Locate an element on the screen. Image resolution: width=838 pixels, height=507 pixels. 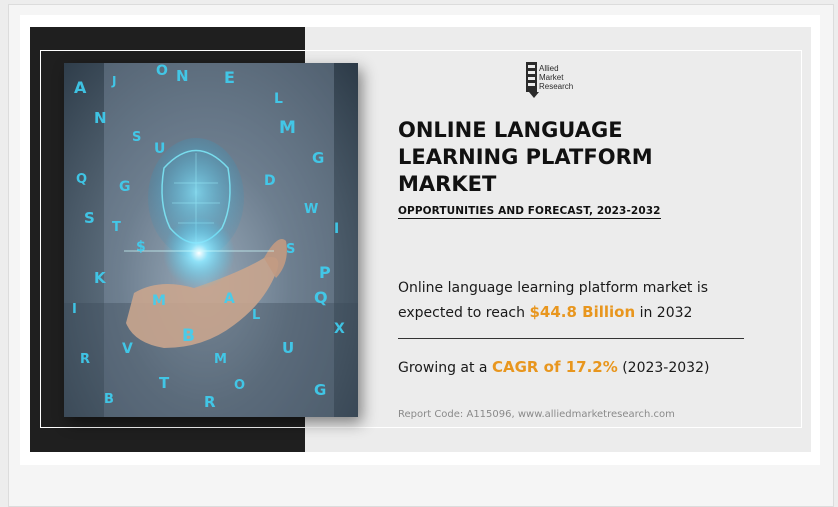
svg-text: E is located at coordinates (229, 77).